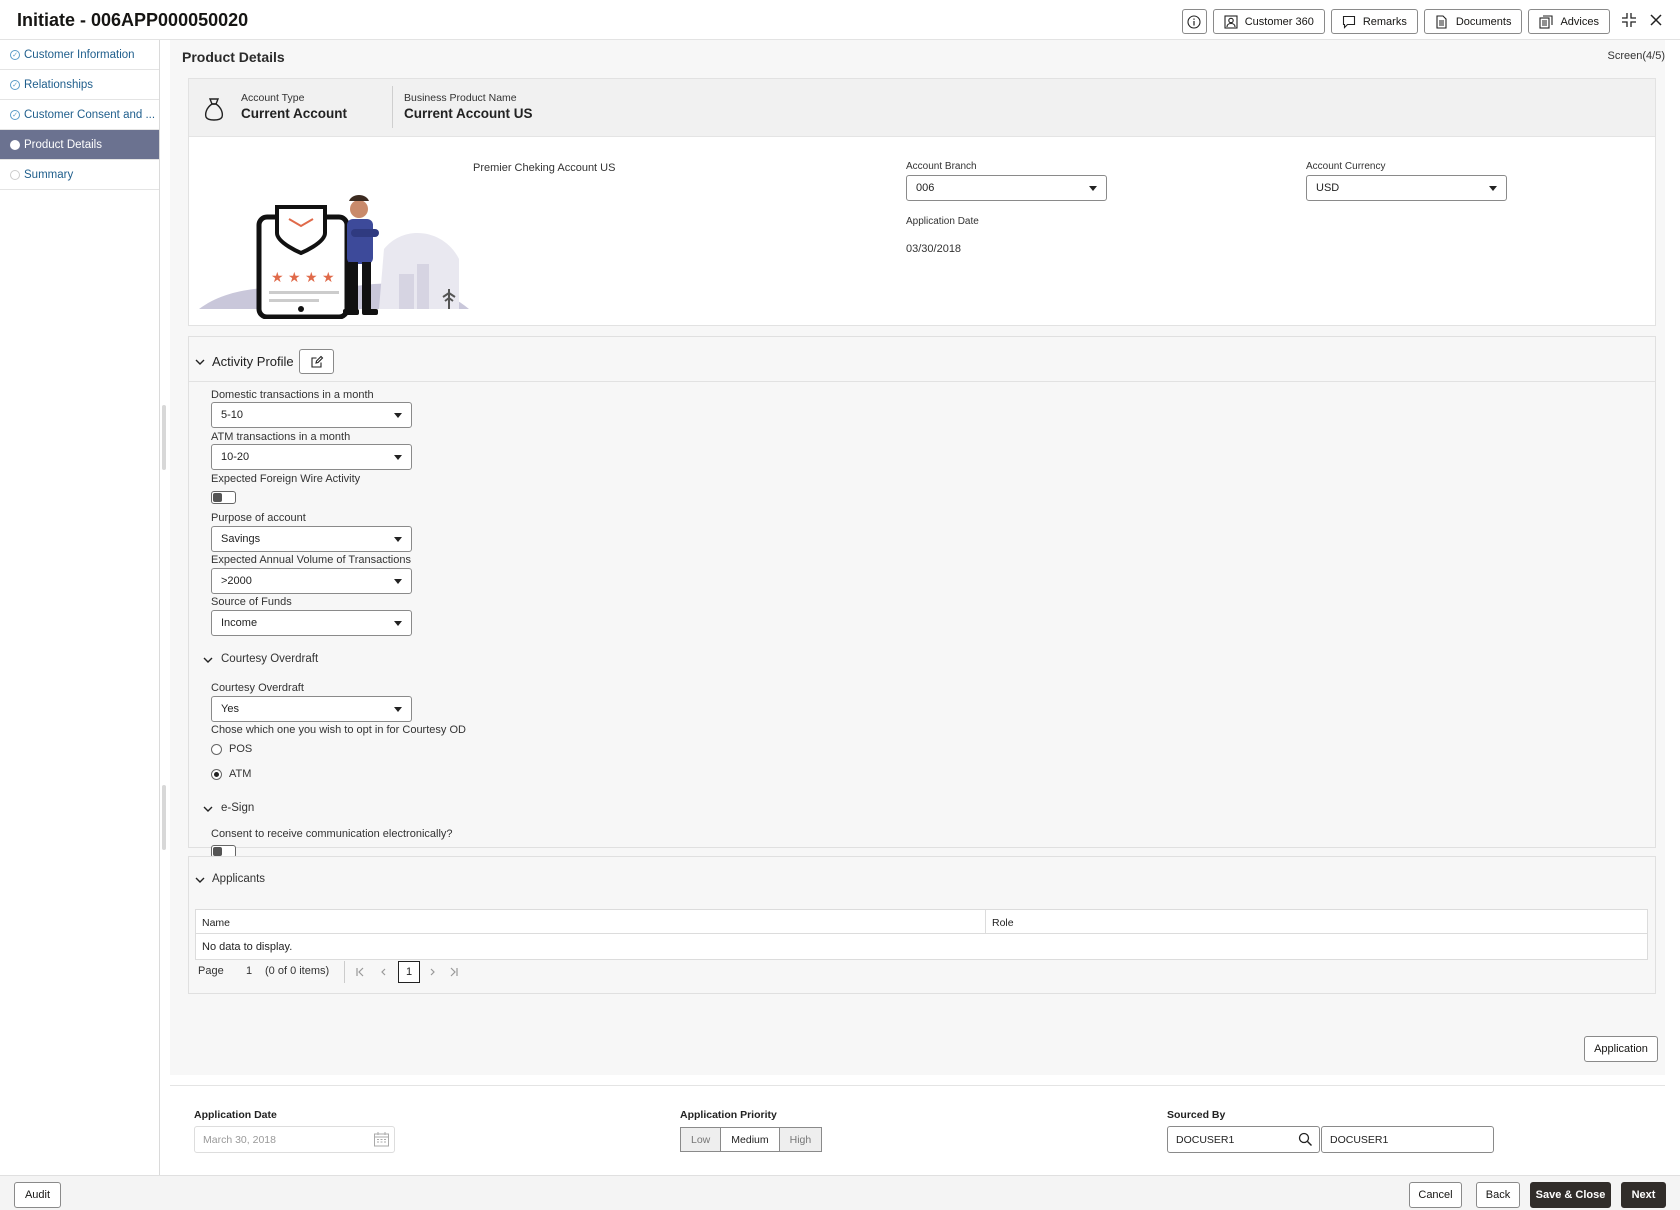 The image size is (1680, 1210). What do you see at coordinates (251, 602) in the screenshot?
I see `source-of-funds-label: Source of Funds` at bounding box center [251, 602].